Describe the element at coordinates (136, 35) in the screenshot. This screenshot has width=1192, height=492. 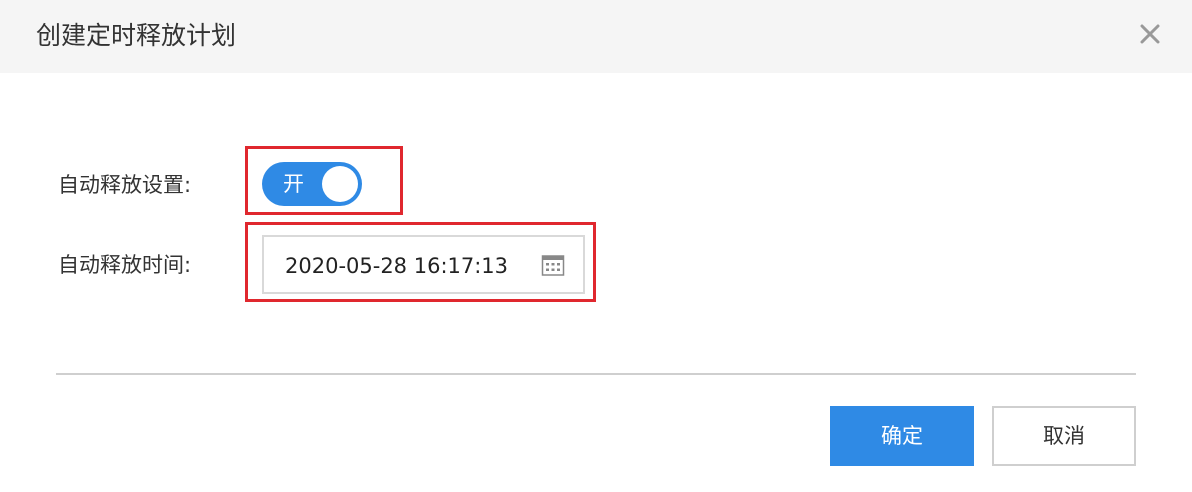
I see `dialog-title: 创建定时释放计划` at that location.